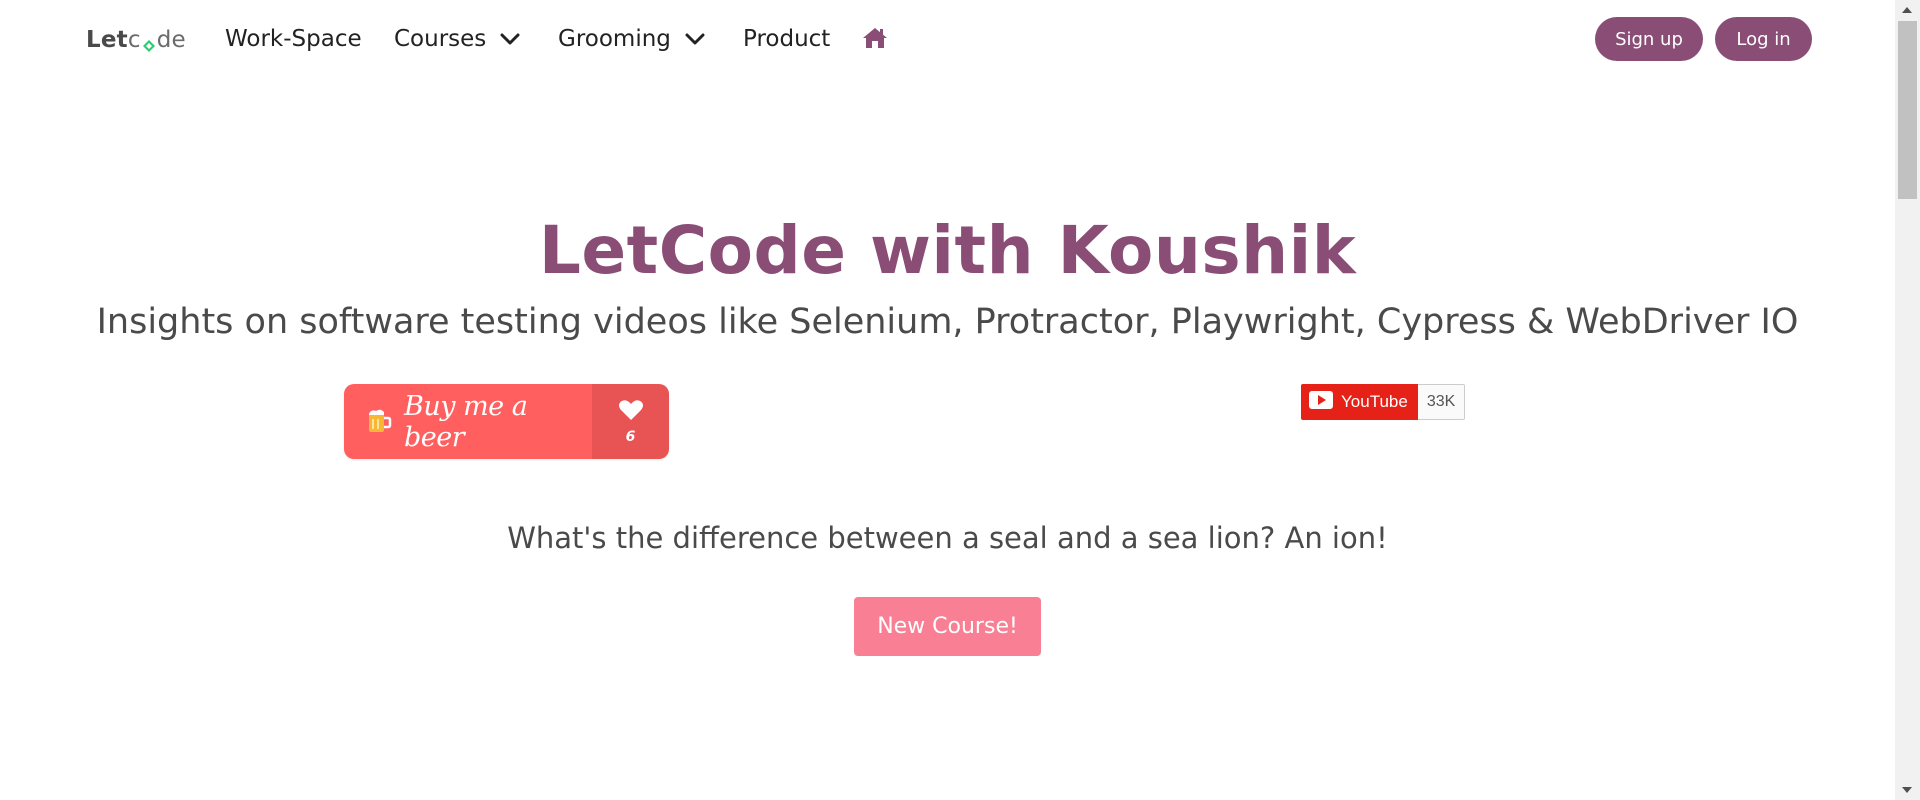  I want to click on nav-courses-label: Courses, so click(440, 39).